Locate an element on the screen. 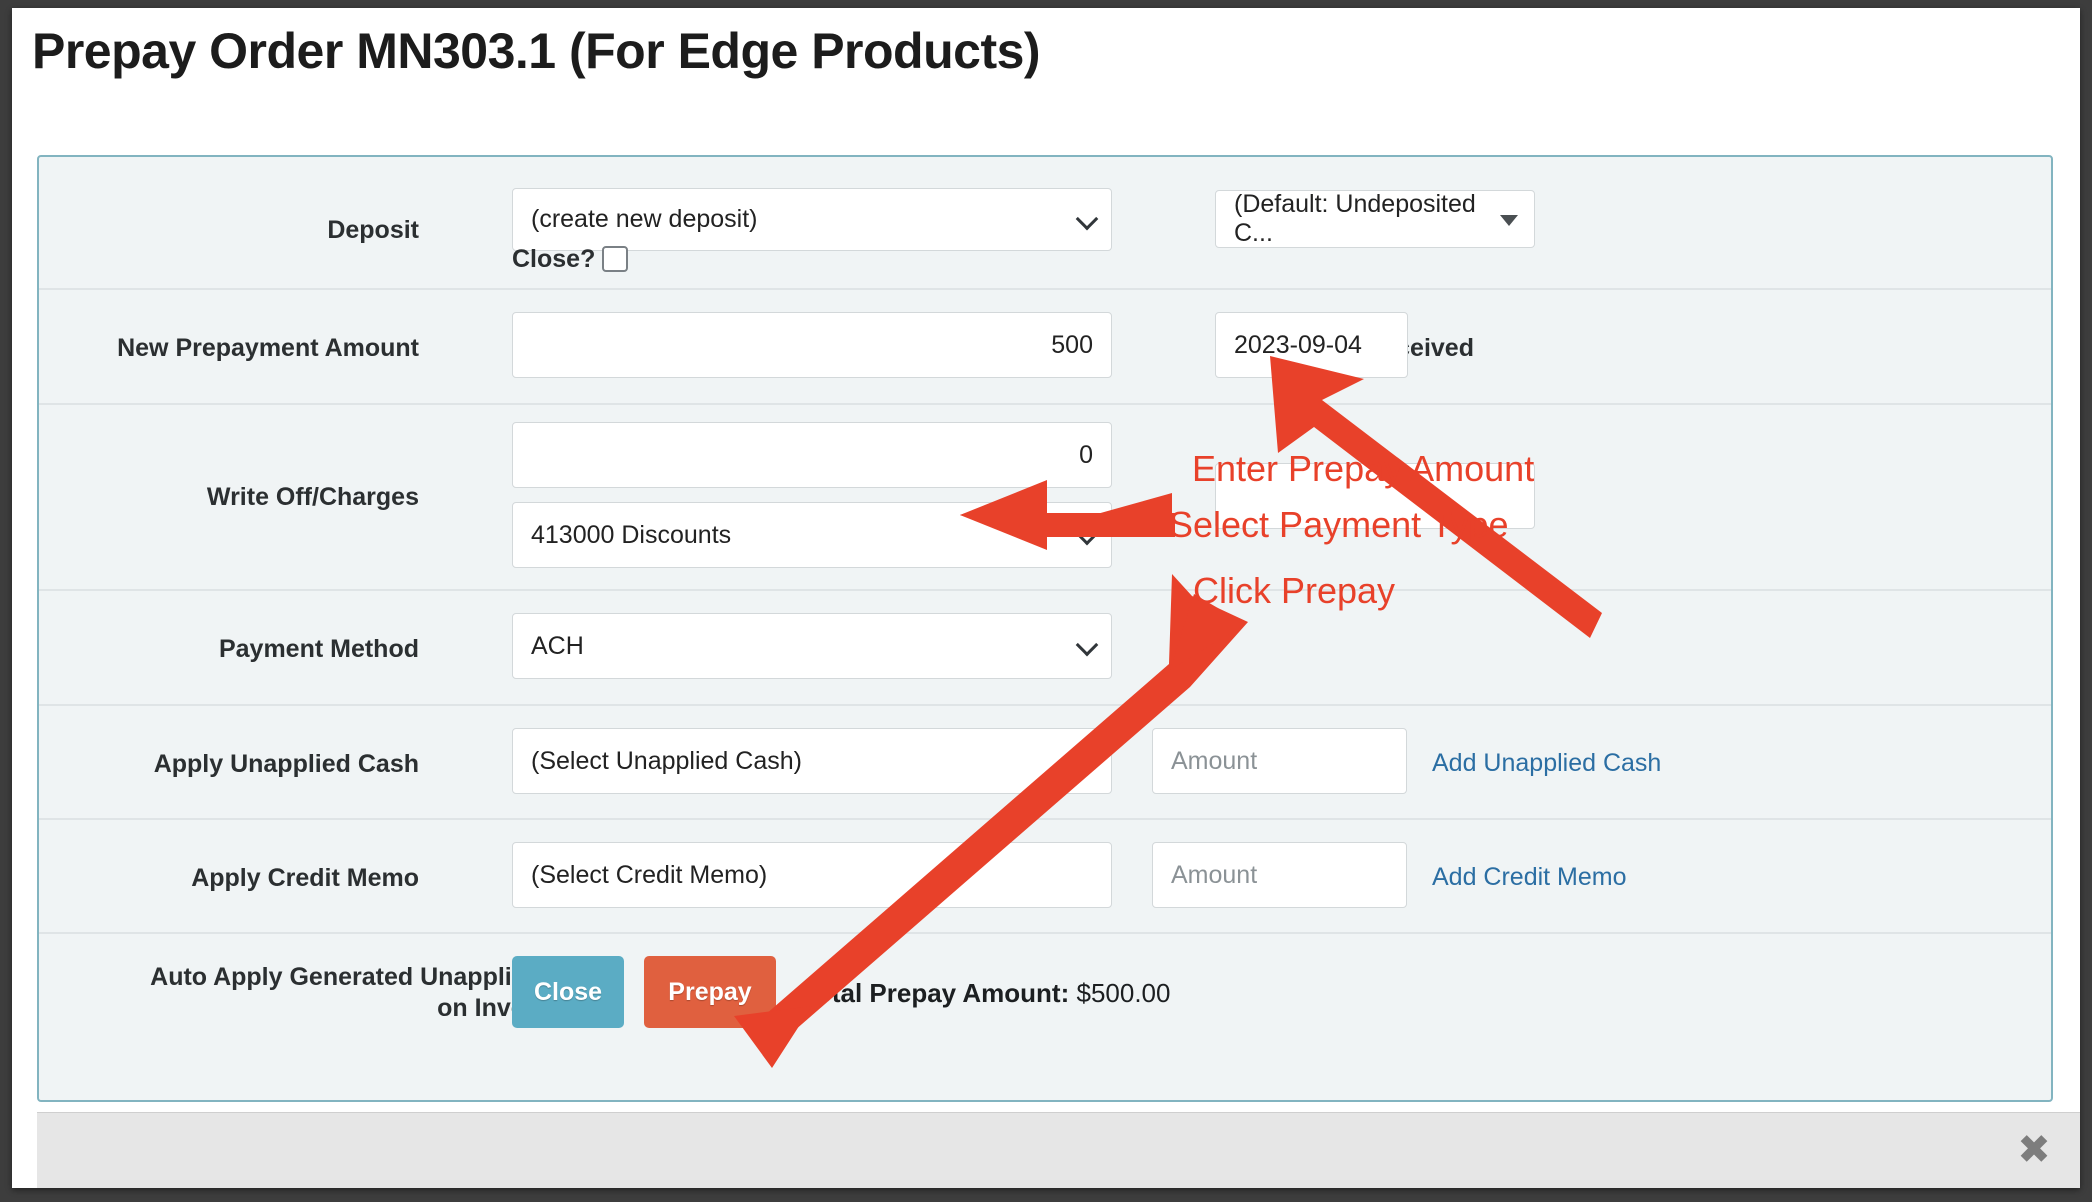  label-payment-method: Payment Method is located at coordinates (318, 649).